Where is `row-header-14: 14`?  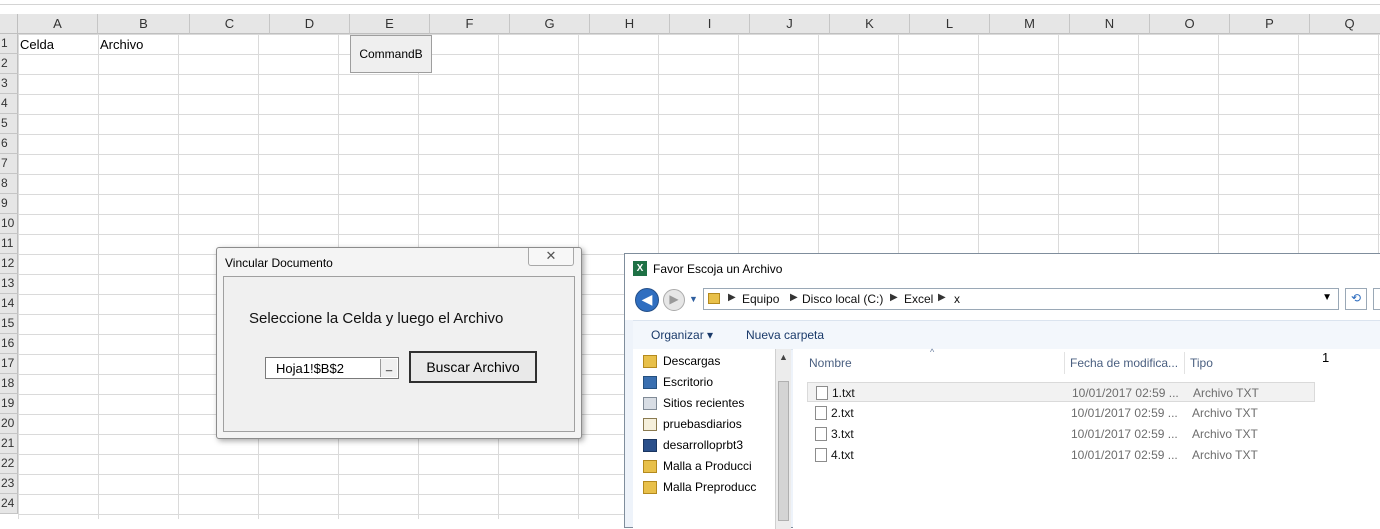 row-header-14: 14 is located at coordinates (9, 304).